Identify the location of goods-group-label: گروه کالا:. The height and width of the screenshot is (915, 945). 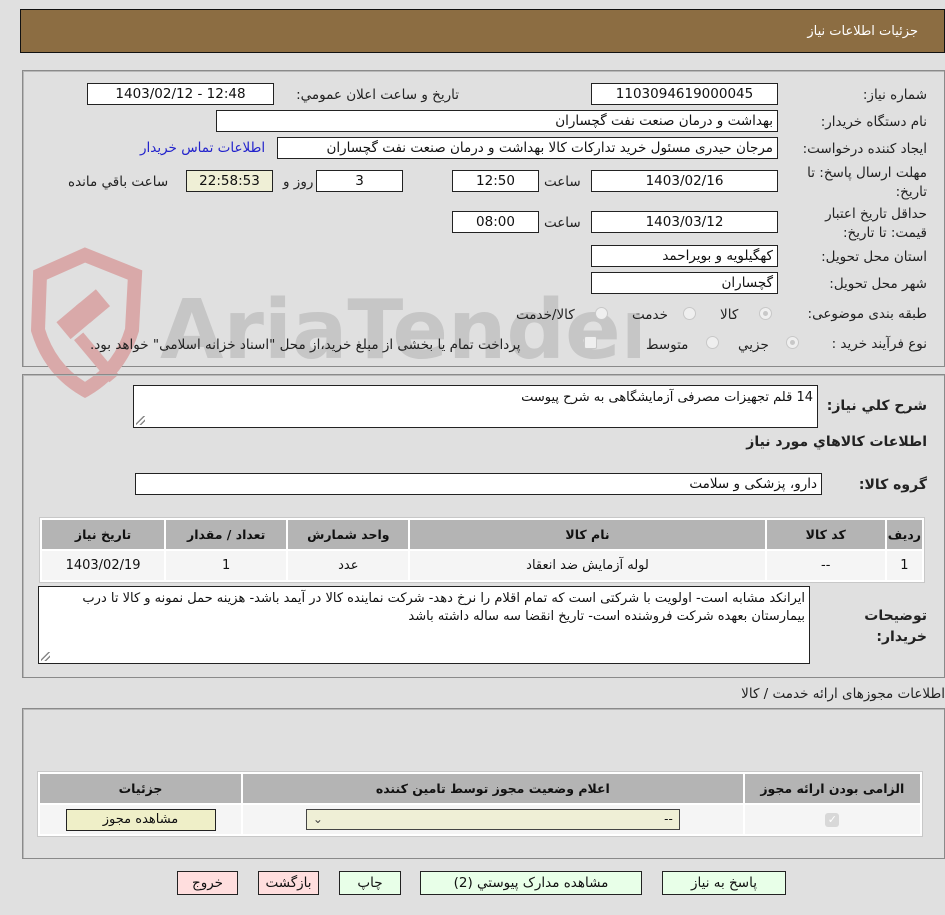
(892, 485).